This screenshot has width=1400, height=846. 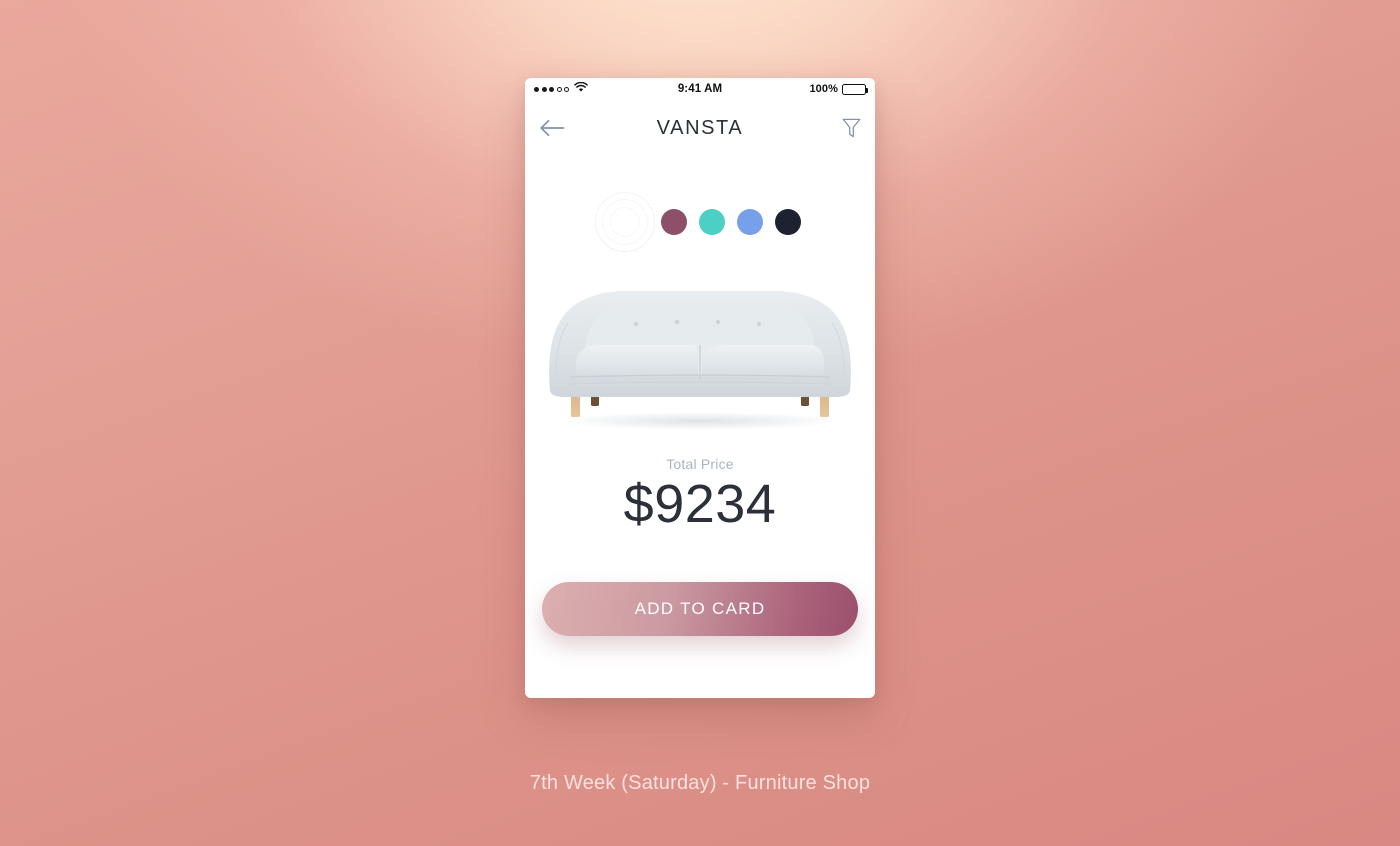 What do you see at coordinates (551, 89) in the screenshot?
I see `signal-strength-dots` at bounding box center [551, 89].